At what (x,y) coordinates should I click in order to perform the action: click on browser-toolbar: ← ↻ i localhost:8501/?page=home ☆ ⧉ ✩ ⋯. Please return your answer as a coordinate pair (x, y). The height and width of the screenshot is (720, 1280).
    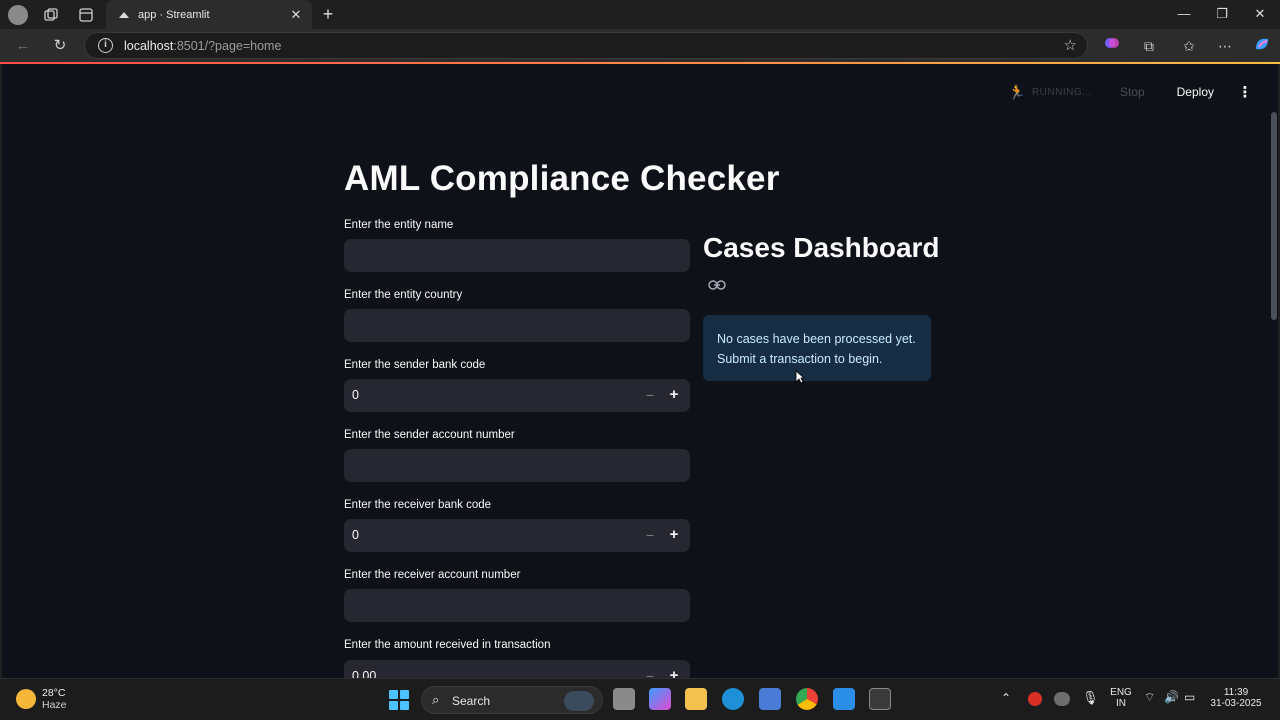
    Looking at the image, I should click on (640, 45).